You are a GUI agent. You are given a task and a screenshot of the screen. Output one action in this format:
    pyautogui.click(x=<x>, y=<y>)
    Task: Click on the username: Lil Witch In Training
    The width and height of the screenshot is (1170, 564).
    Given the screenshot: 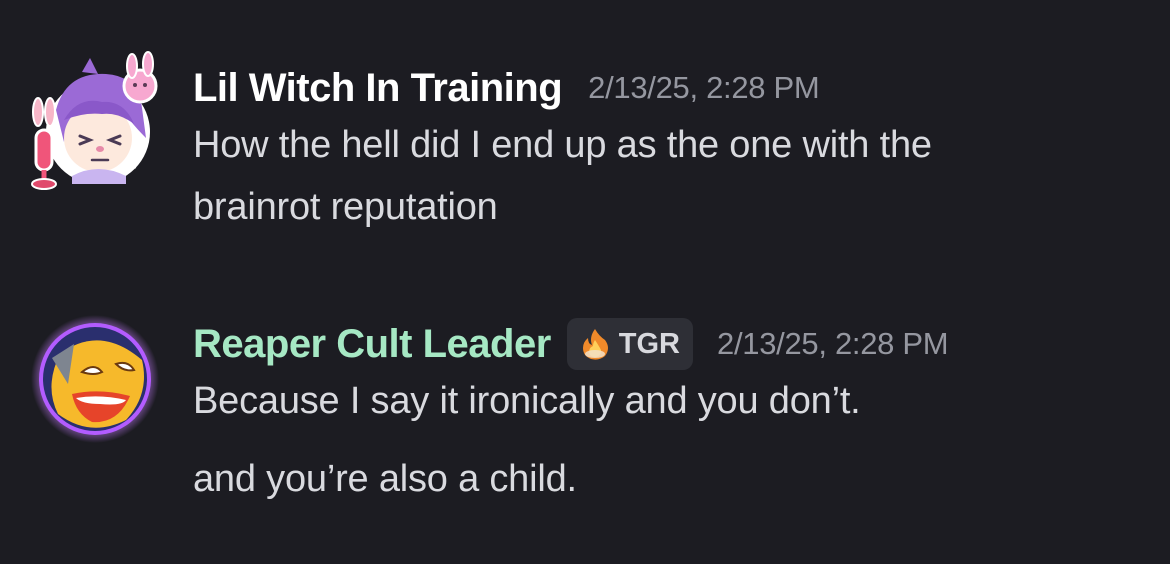 What is the action you would take?
    pyautogui.click(x=378, y=88)
    